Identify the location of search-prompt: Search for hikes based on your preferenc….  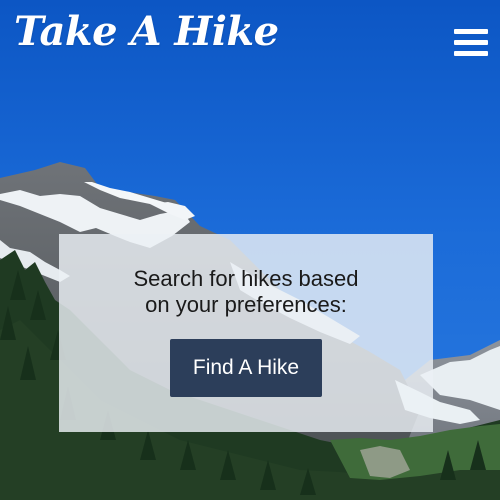
(246, 292).